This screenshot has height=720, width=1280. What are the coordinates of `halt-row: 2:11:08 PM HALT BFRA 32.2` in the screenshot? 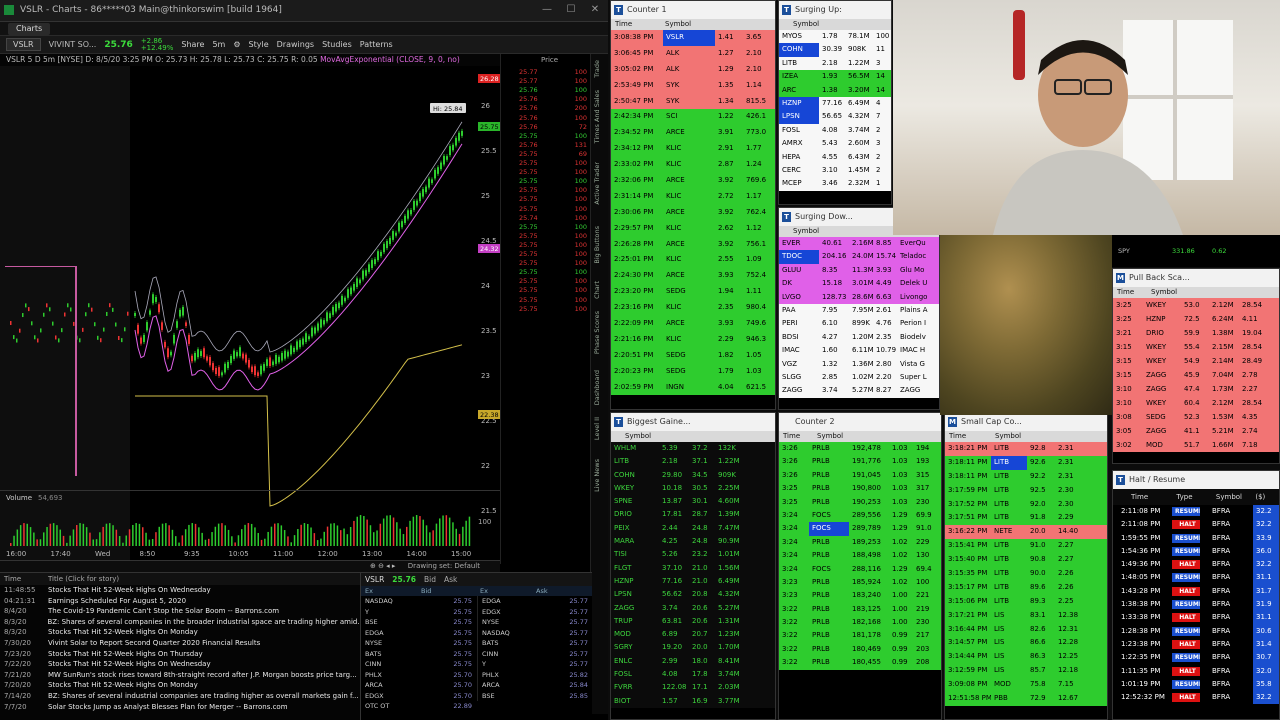 It's located at (1196, 525).